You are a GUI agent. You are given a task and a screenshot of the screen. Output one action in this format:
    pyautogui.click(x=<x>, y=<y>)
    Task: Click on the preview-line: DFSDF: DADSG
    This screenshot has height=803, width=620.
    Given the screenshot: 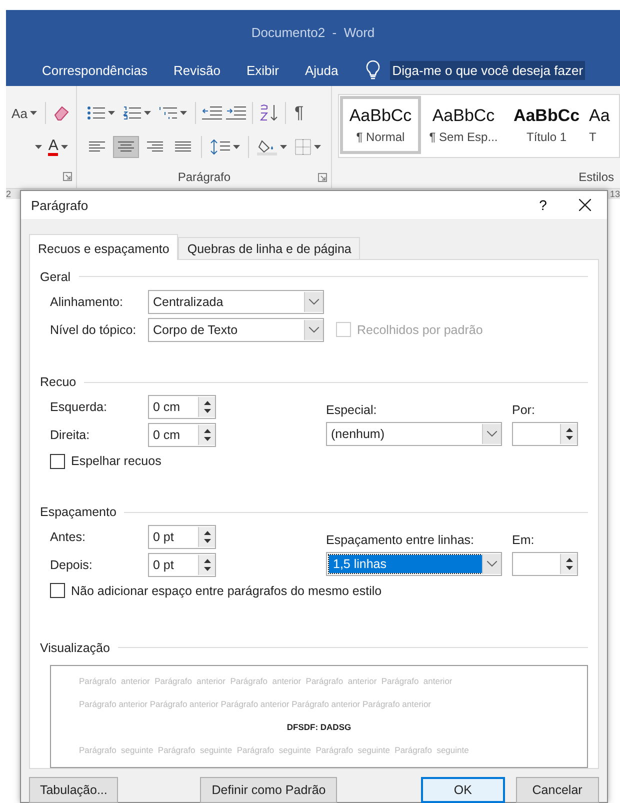 What is the action you would take?
    pyautogui.click(x=319, y=727)
    